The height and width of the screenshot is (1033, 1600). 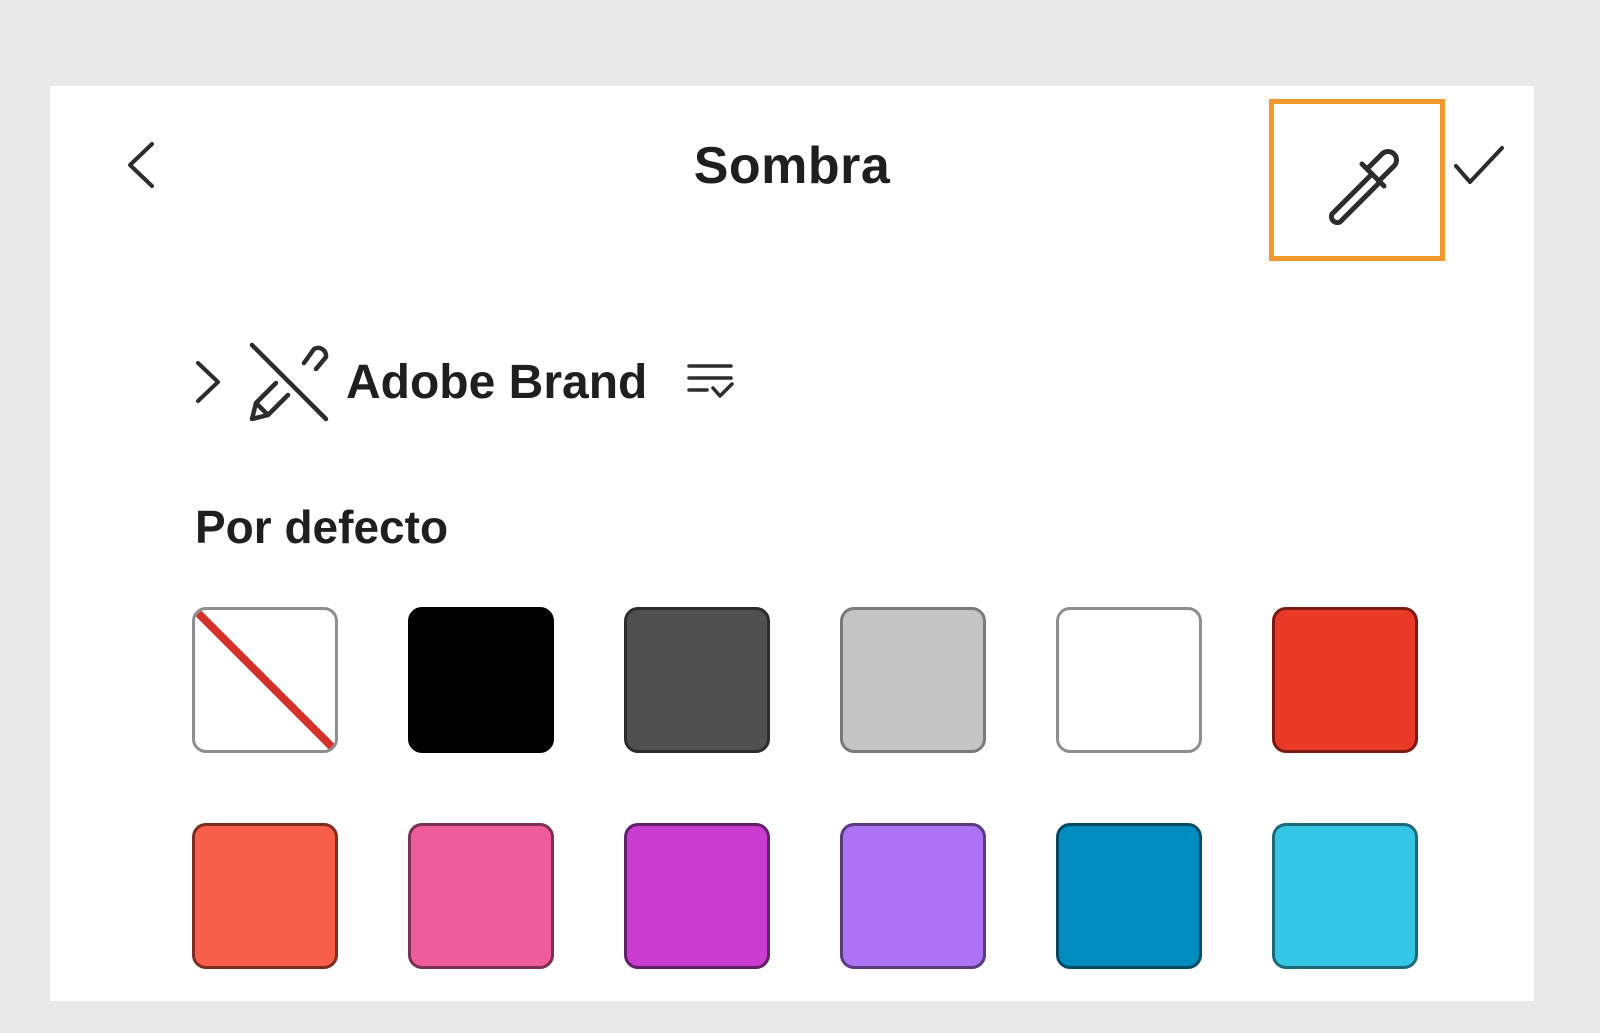 I want to click on library-selector: Adobe Brand, so click(x=462, y=382).